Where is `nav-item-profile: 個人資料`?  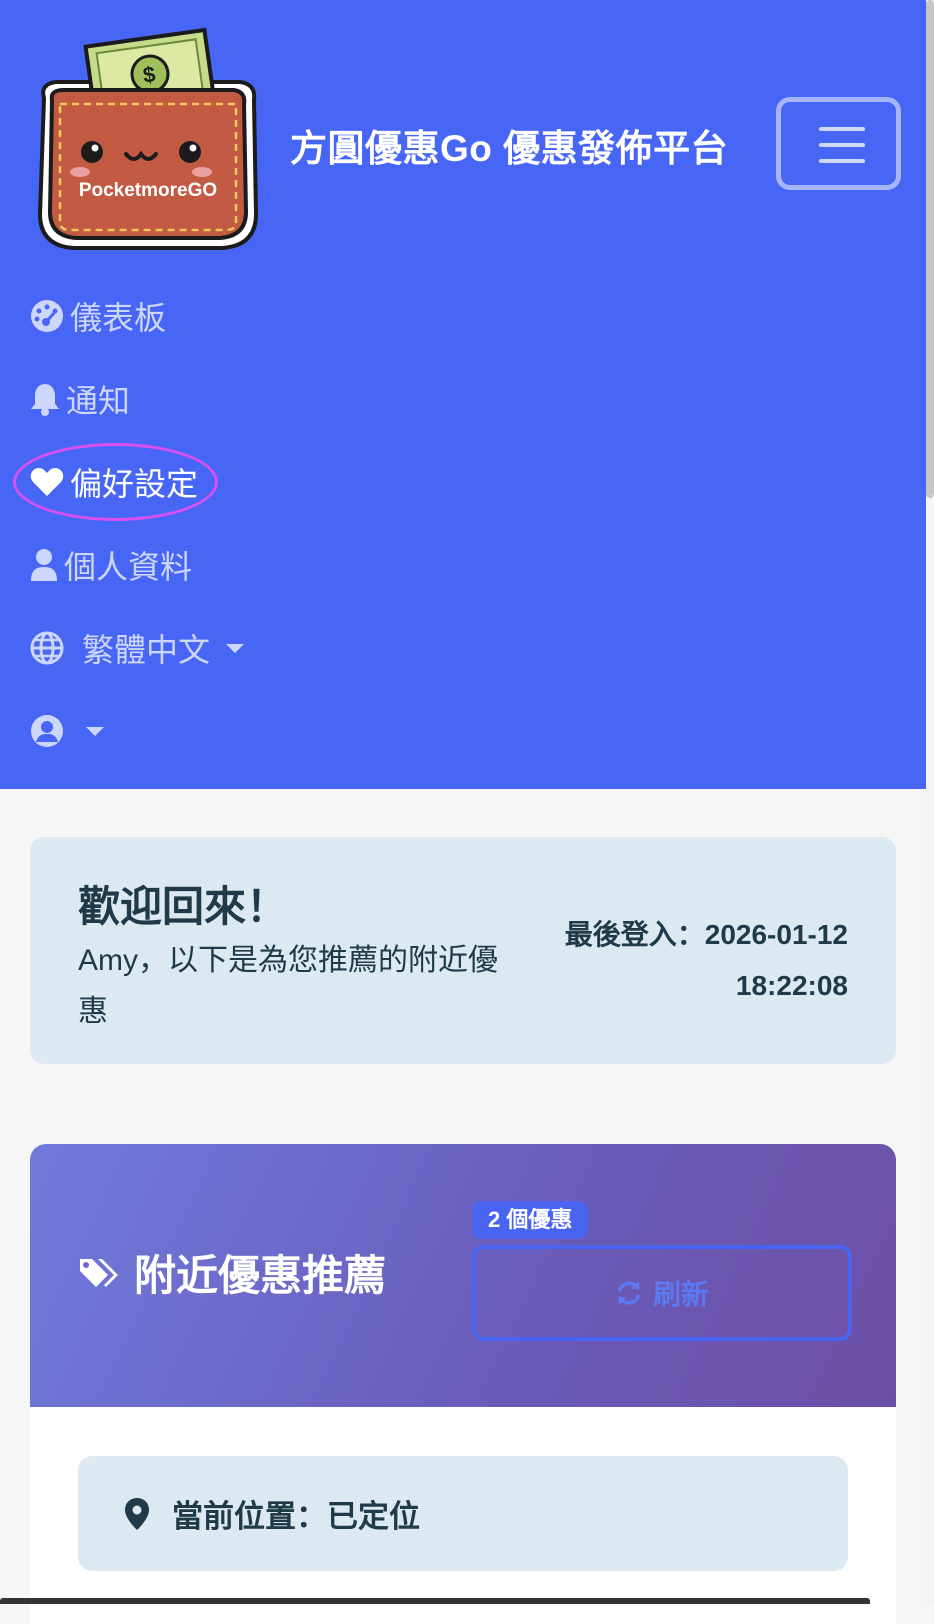
nav-item-profile: 個人資料 is located at coordinates (111, 565).